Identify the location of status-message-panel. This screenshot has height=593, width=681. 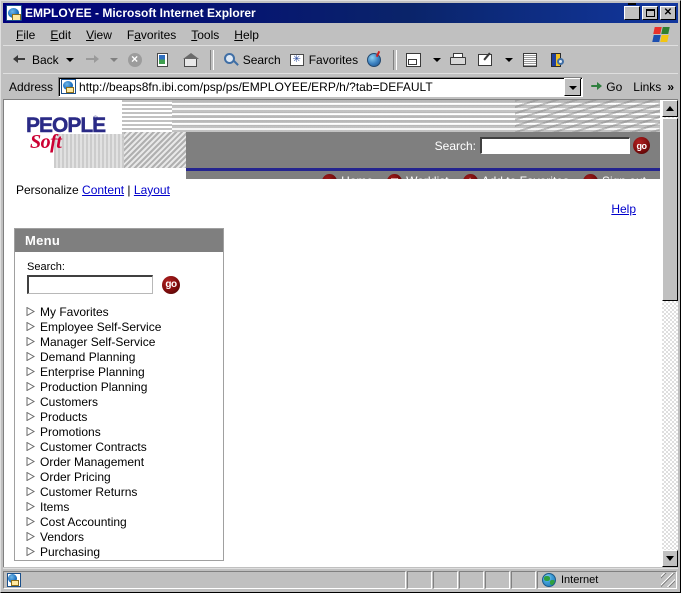
(204, 579).